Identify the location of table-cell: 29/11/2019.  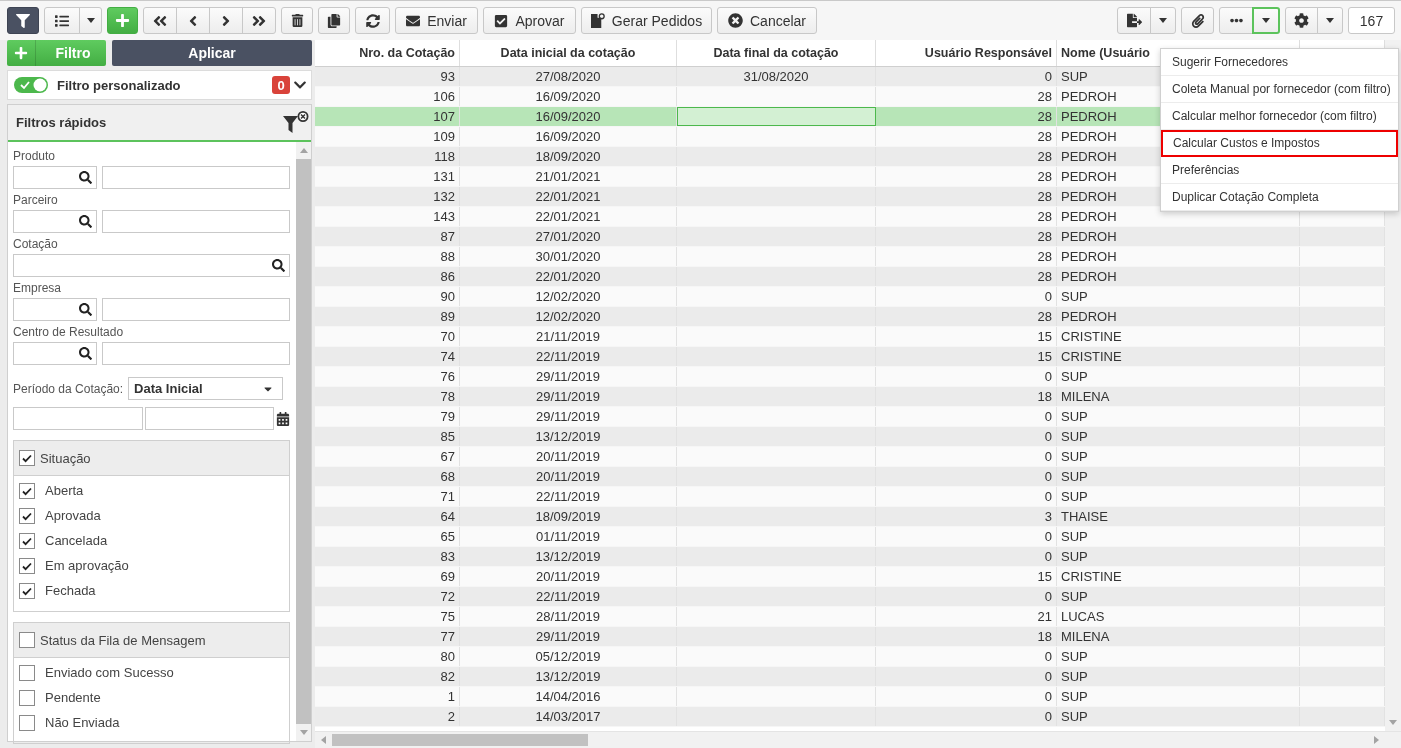
(568, 636).